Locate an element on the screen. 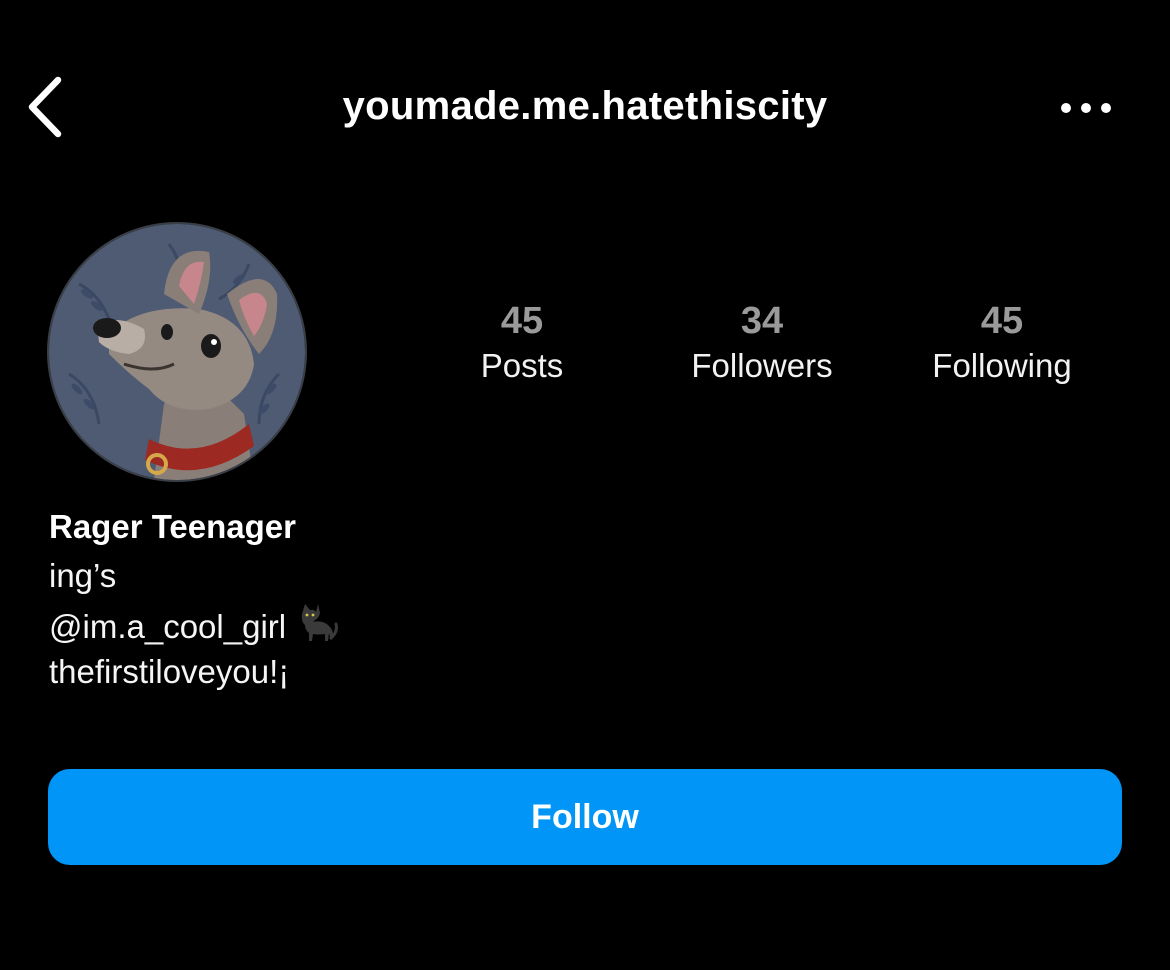 The image size is (1170, 970). stat-posts-label: Posts is located at coordinates (522, 365).